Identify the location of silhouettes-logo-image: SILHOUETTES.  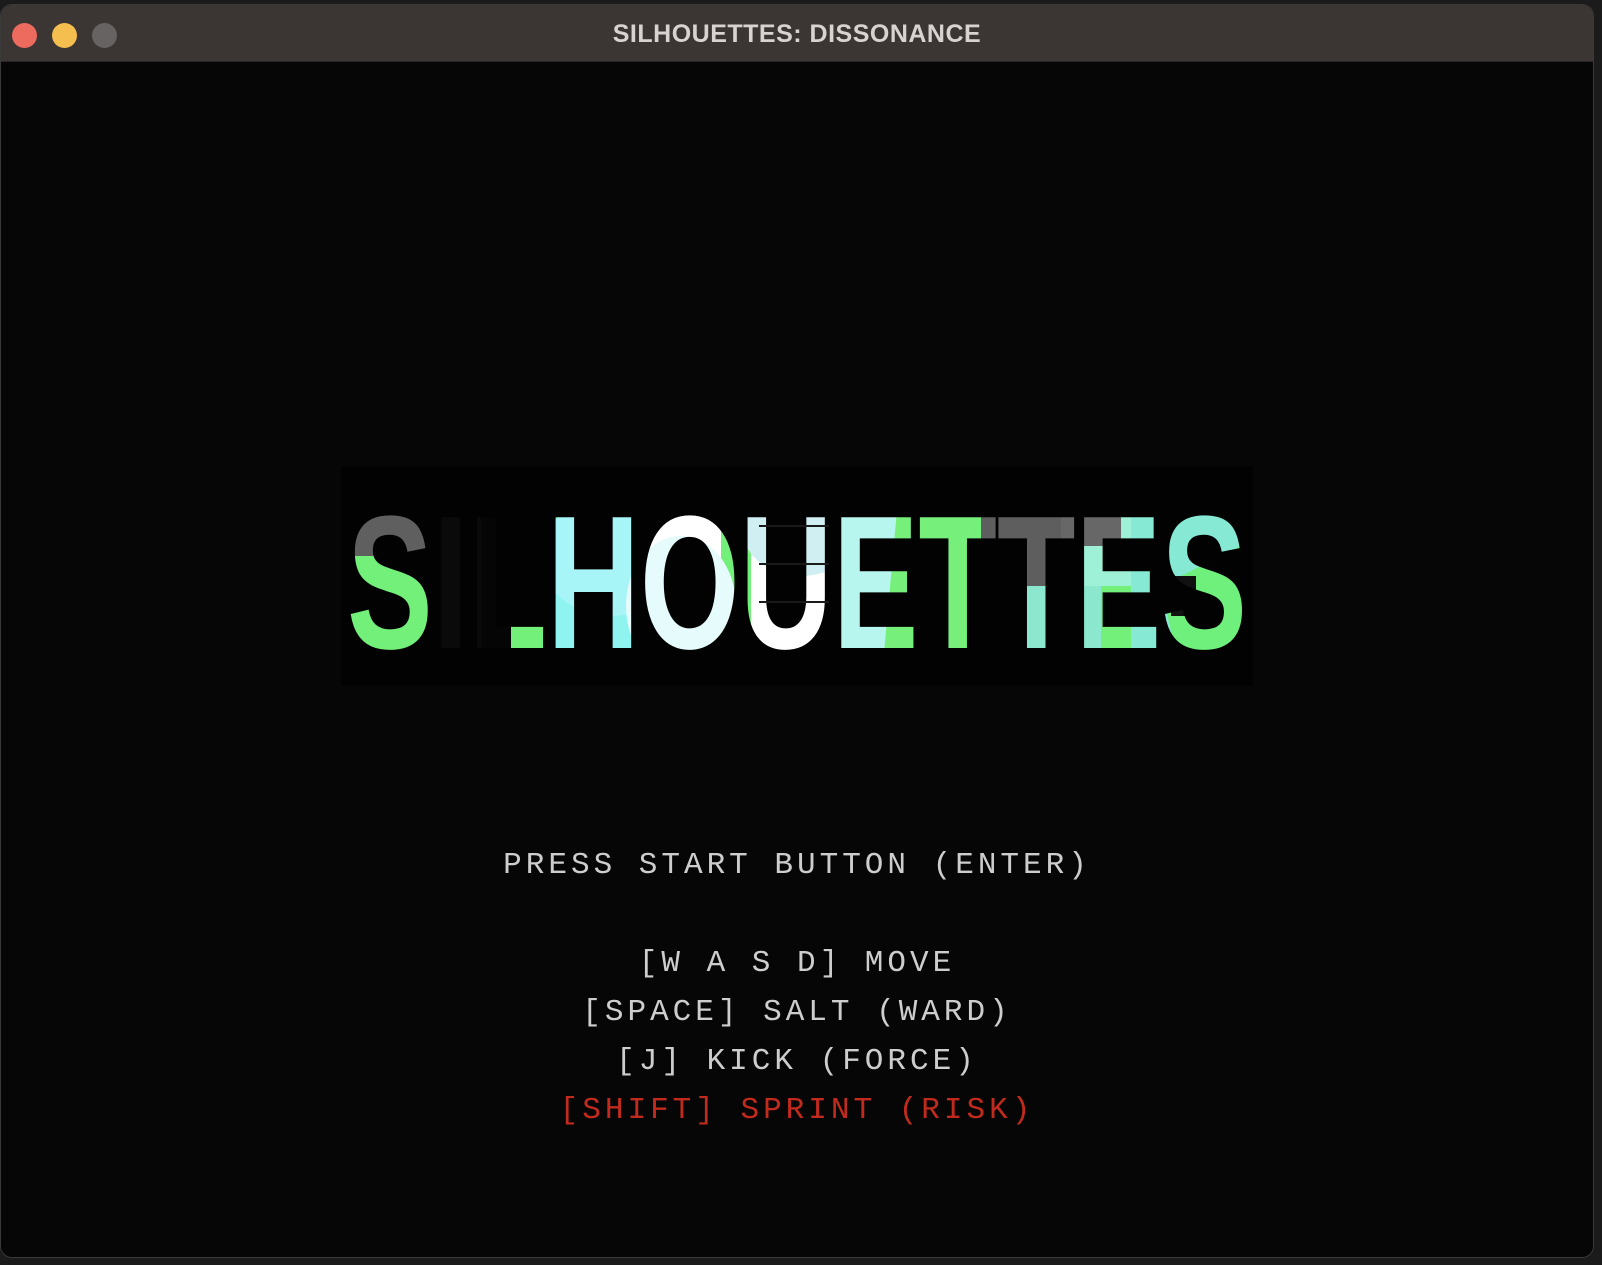
(797, 581).